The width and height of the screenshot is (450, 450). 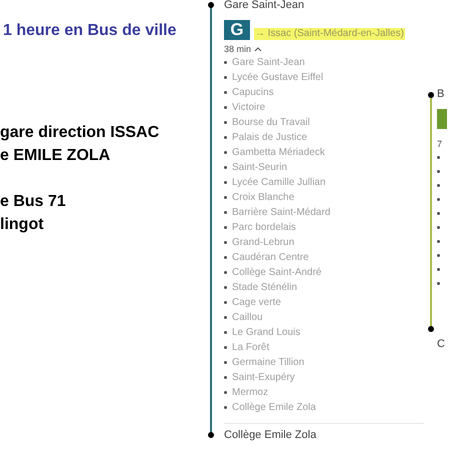 What do you see at coordinates (265, 5) in the screenshot?
I see `departure-stop: Gare Saint-Jean` at bounding box center [265, 5].